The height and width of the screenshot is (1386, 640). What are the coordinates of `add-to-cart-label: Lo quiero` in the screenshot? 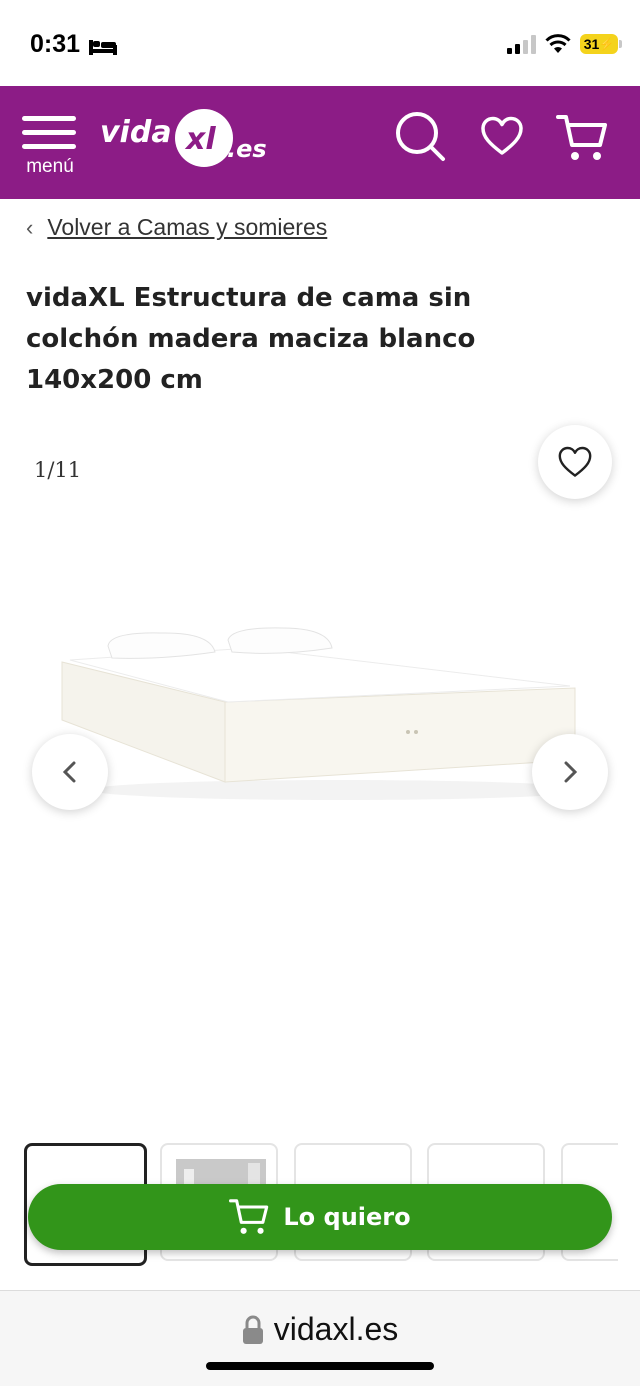 It's located at (347, 1217).